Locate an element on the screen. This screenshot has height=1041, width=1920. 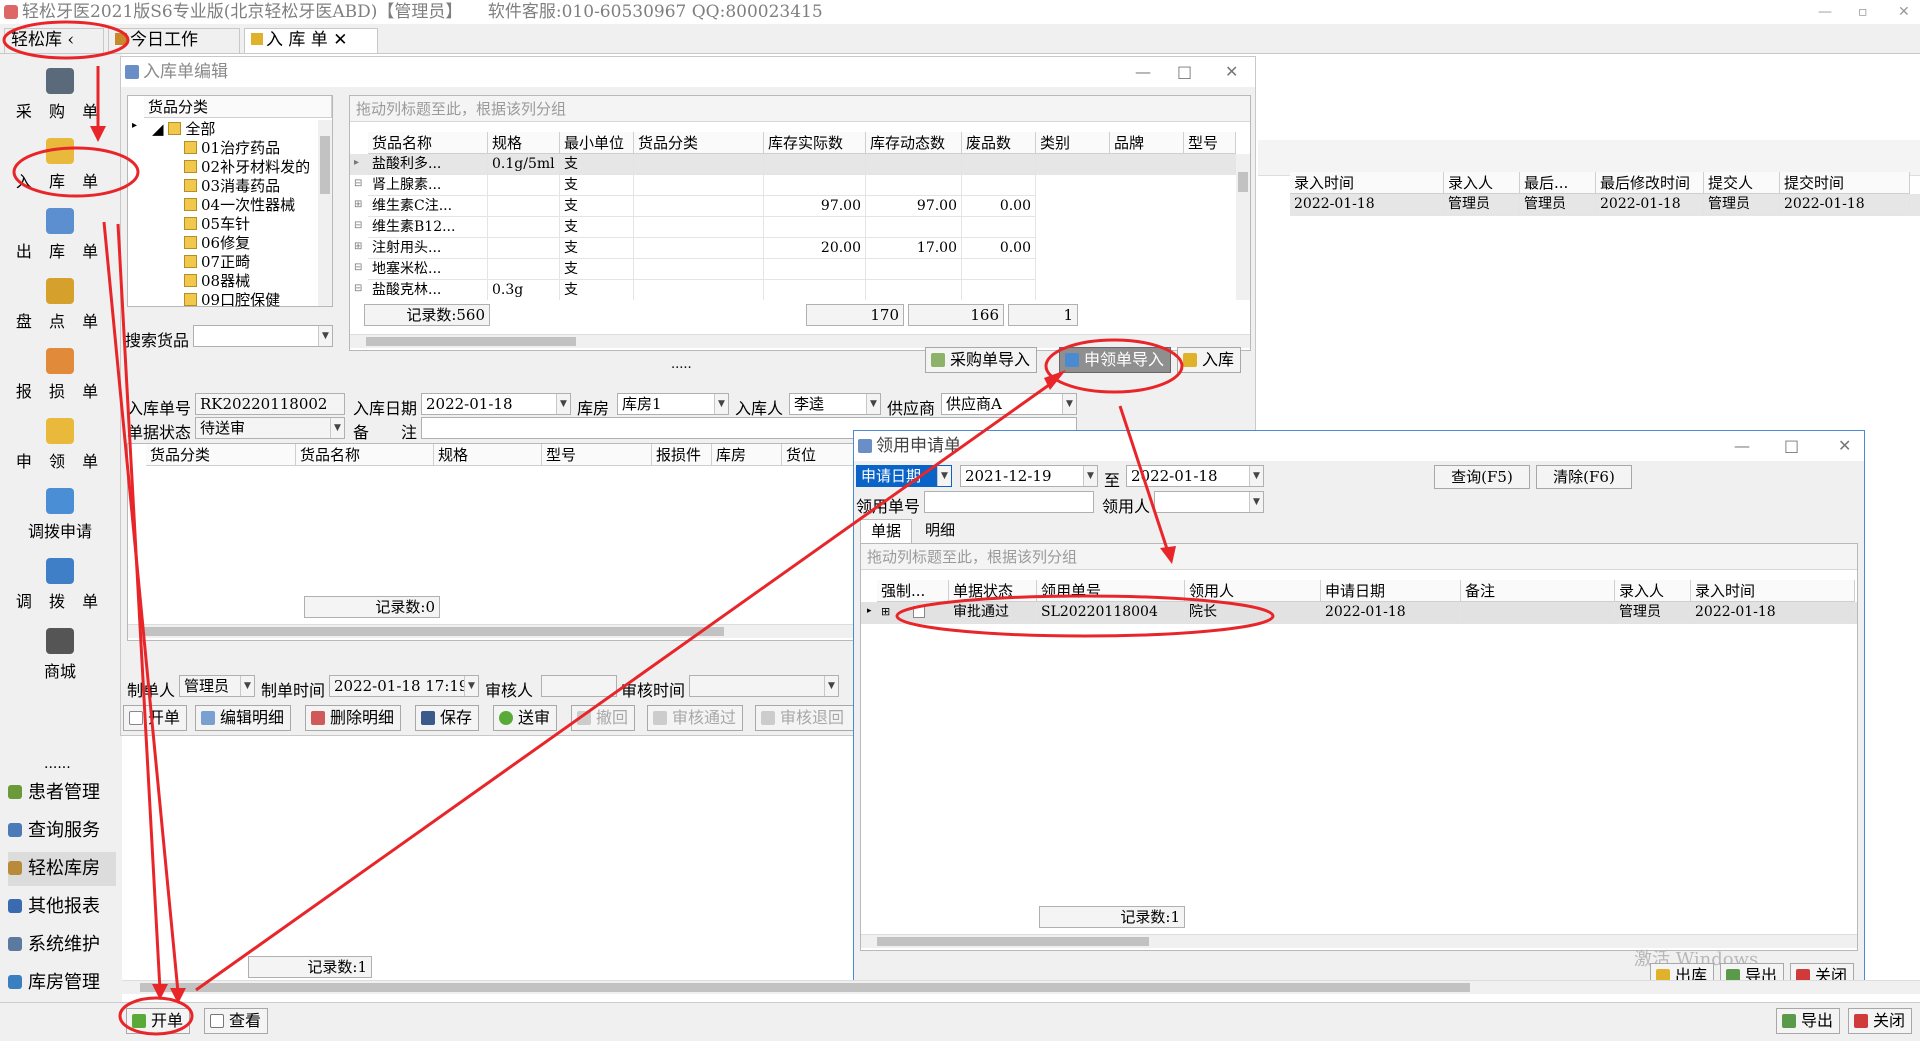
annotation-ellipse-row is located at coordinates (1085, 616).